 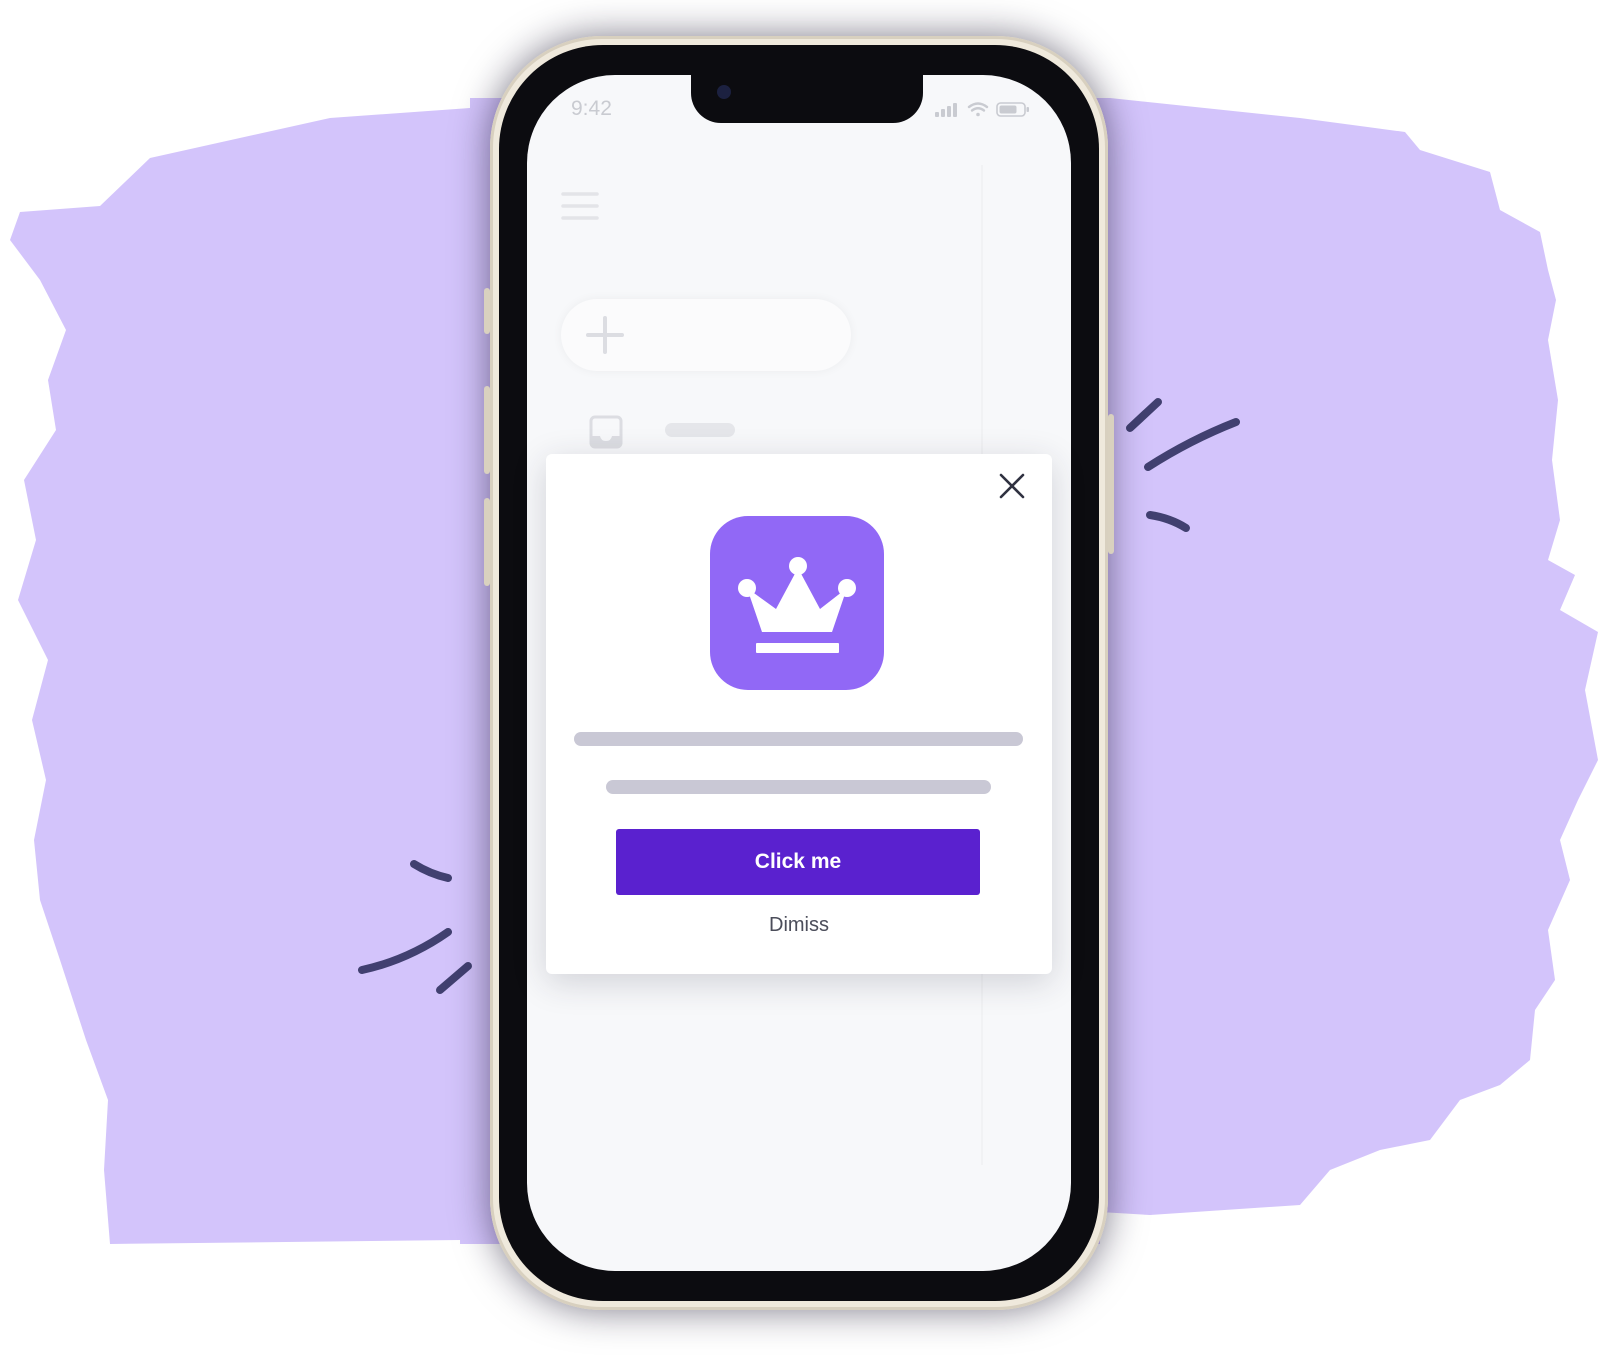 What do you see at coordinates (606, 432) in the screenshot?
I see `inbox-icon` at bounding box center [606, 432].